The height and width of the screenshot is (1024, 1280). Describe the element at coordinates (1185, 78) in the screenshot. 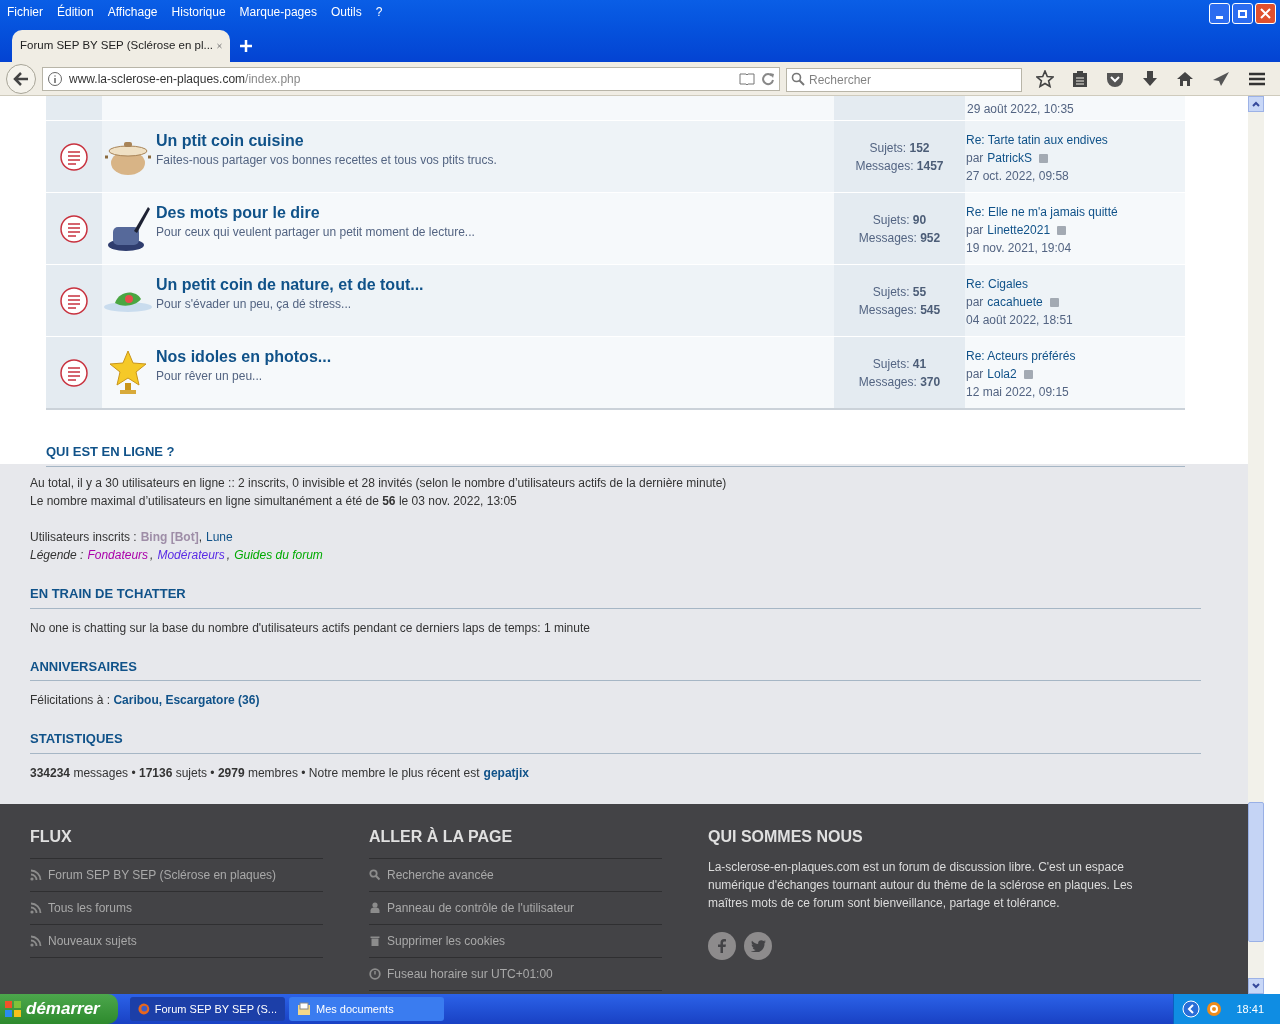

I see `home-icon` at that location.